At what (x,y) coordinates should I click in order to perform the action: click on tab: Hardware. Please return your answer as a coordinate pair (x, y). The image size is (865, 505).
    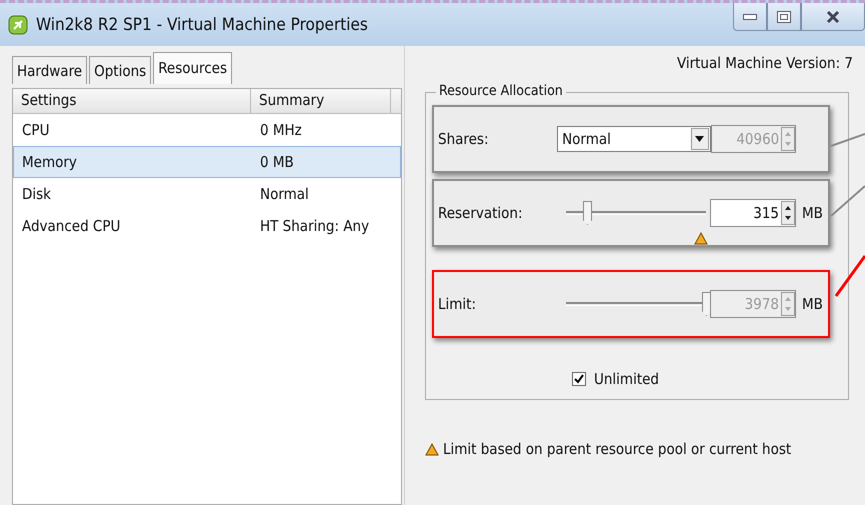
    Looking at the image, I should click on (50, 70).